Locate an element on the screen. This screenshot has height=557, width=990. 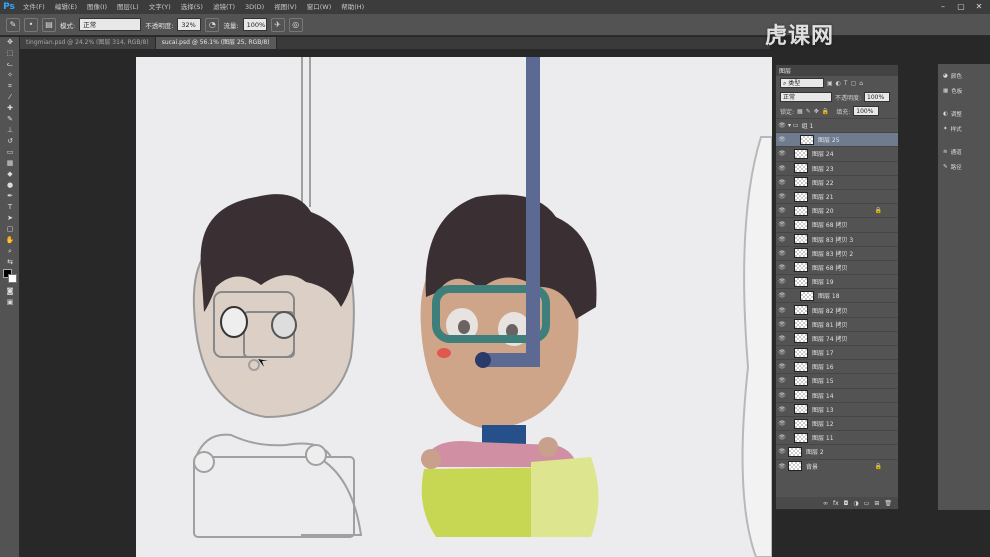
swatches-panel-button: ▦ 色板 is located at coordinates (964, 90).